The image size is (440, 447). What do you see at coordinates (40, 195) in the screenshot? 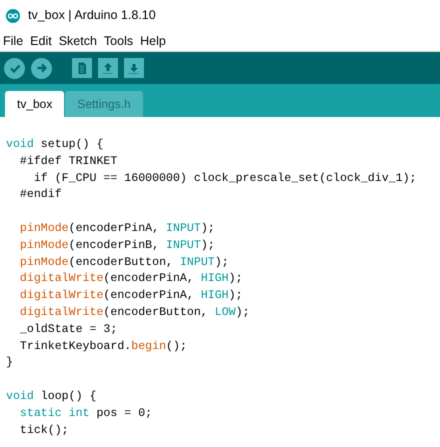
I see `code-line: #endif` at bounding box center [40, 195].